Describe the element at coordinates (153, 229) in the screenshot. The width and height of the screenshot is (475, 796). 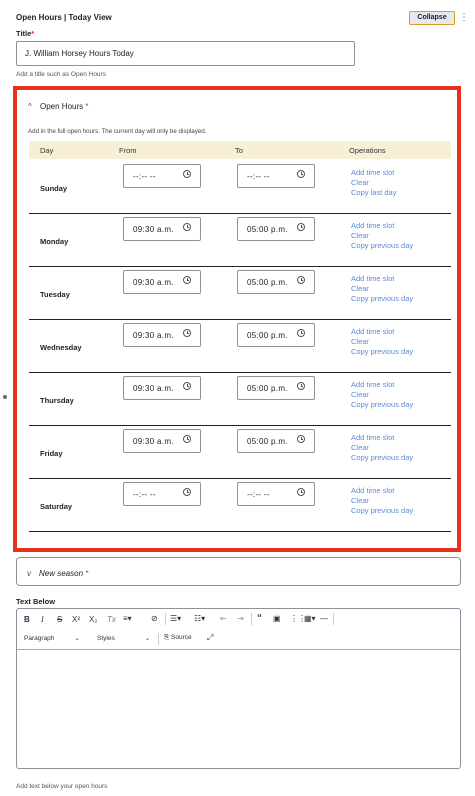
I see `from-time-value: 09:30 a.m.` at that location.